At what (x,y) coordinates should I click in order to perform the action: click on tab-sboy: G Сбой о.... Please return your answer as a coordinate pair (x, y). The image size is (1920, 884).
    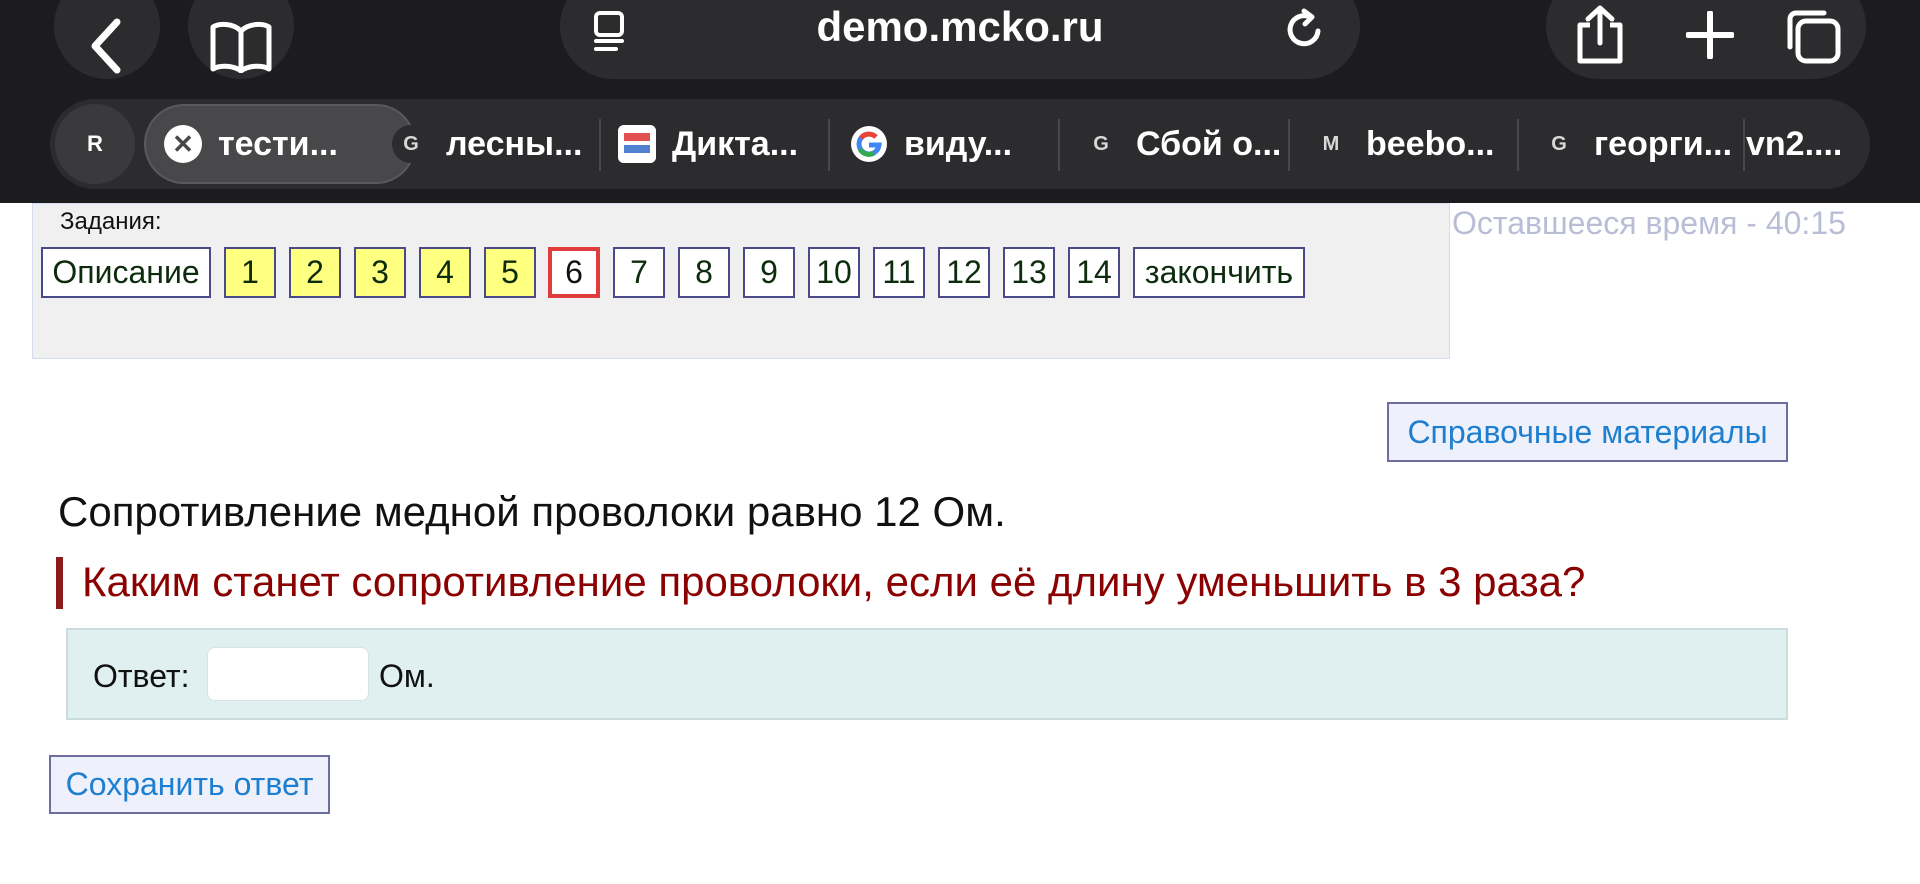
    Looking at the image, I should click on (1202, 144).